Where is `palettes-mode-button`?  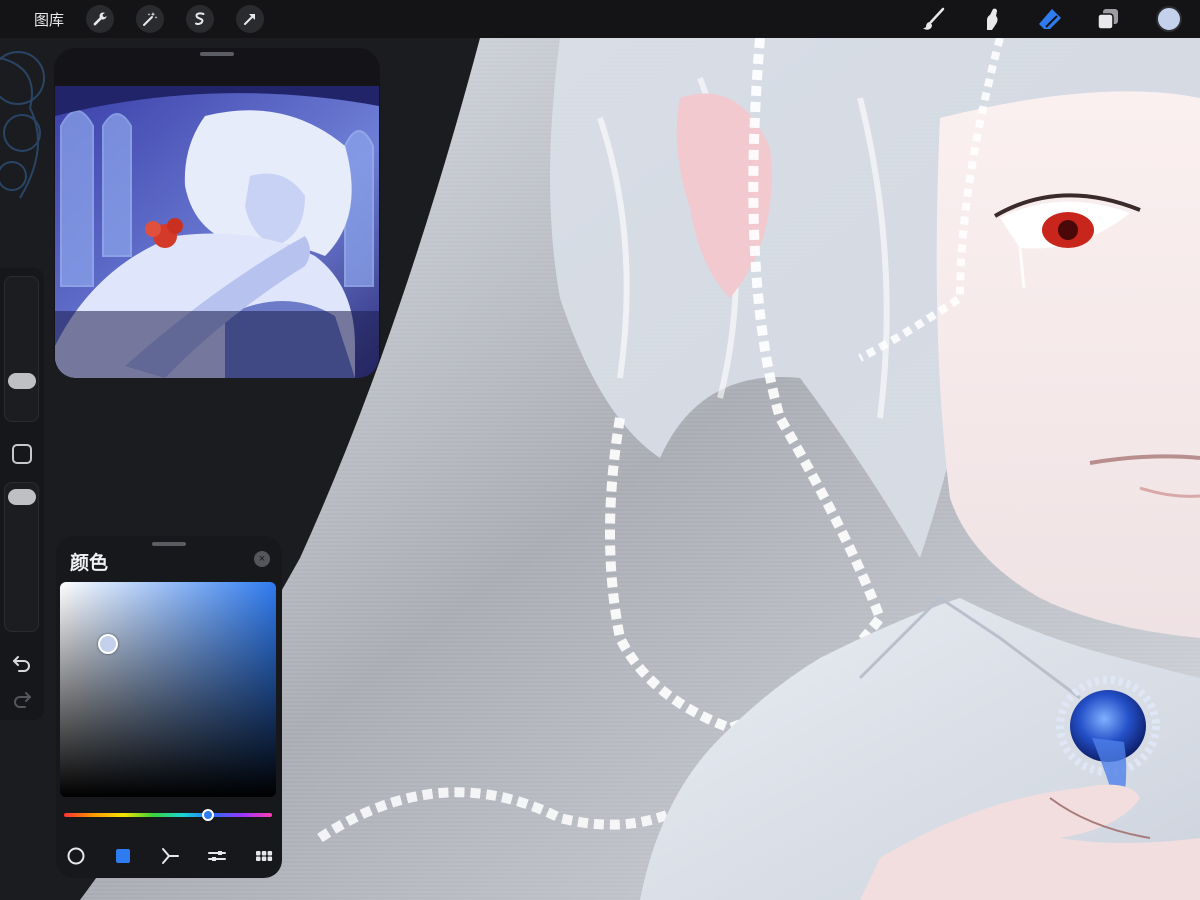 palettes-mode-button is located at coordinates (264, 856).